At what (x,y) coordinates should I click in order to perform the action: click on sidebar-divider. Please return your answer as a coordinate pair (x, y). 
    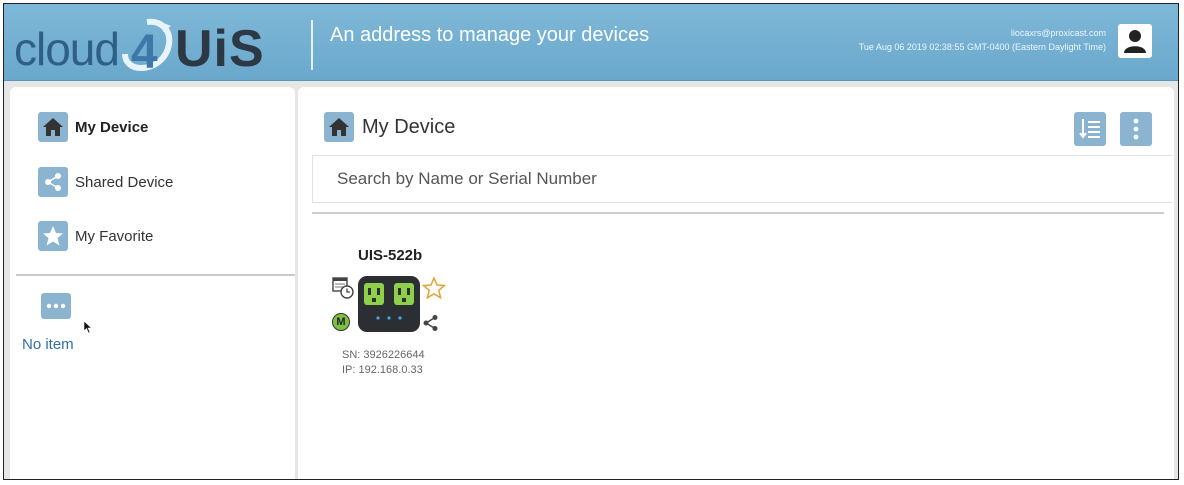
    Looking at the image, I should click on (155, 275).